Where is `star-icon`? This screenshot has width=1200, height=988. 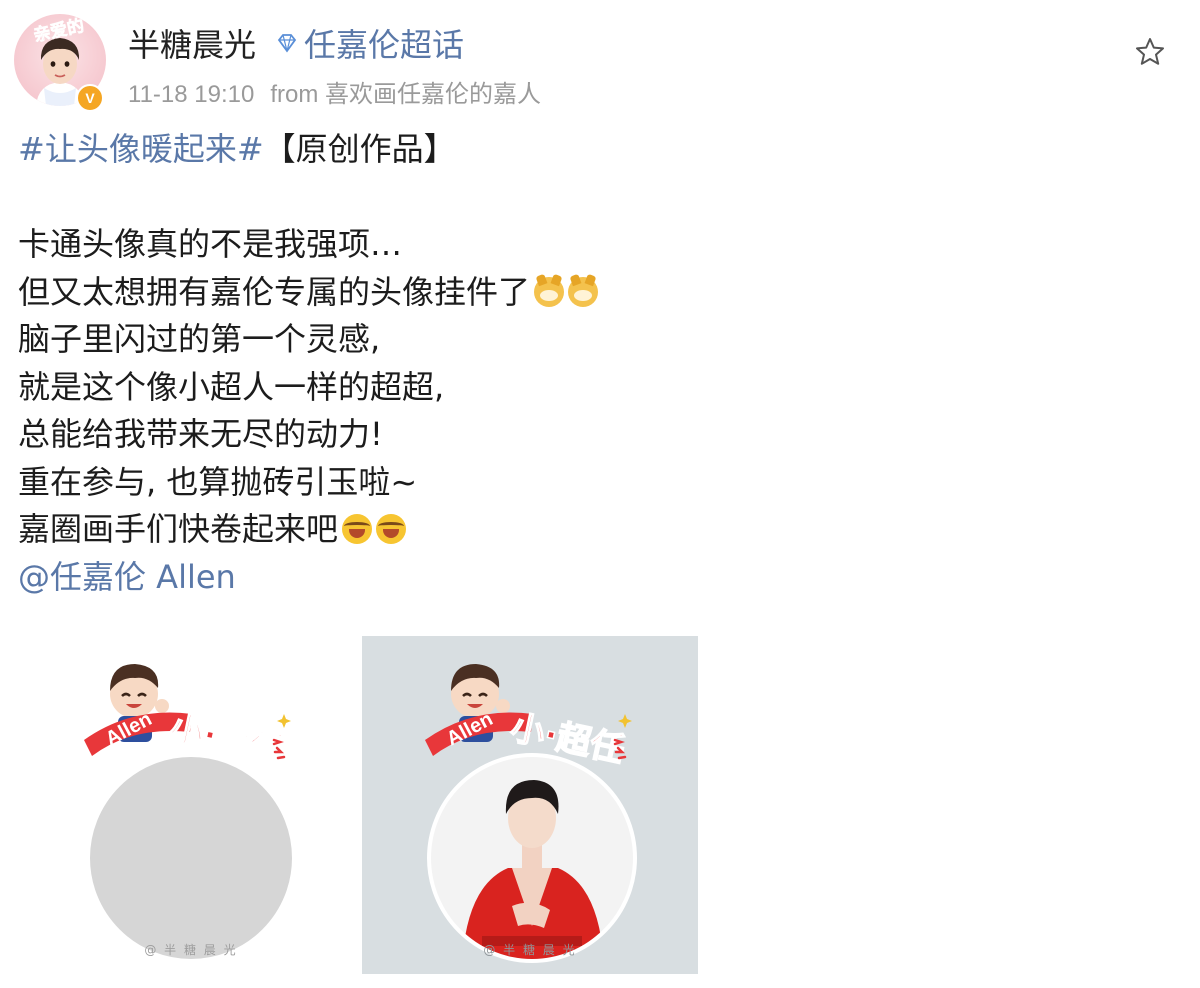 star-icon is located at coordinates (1150, 52).